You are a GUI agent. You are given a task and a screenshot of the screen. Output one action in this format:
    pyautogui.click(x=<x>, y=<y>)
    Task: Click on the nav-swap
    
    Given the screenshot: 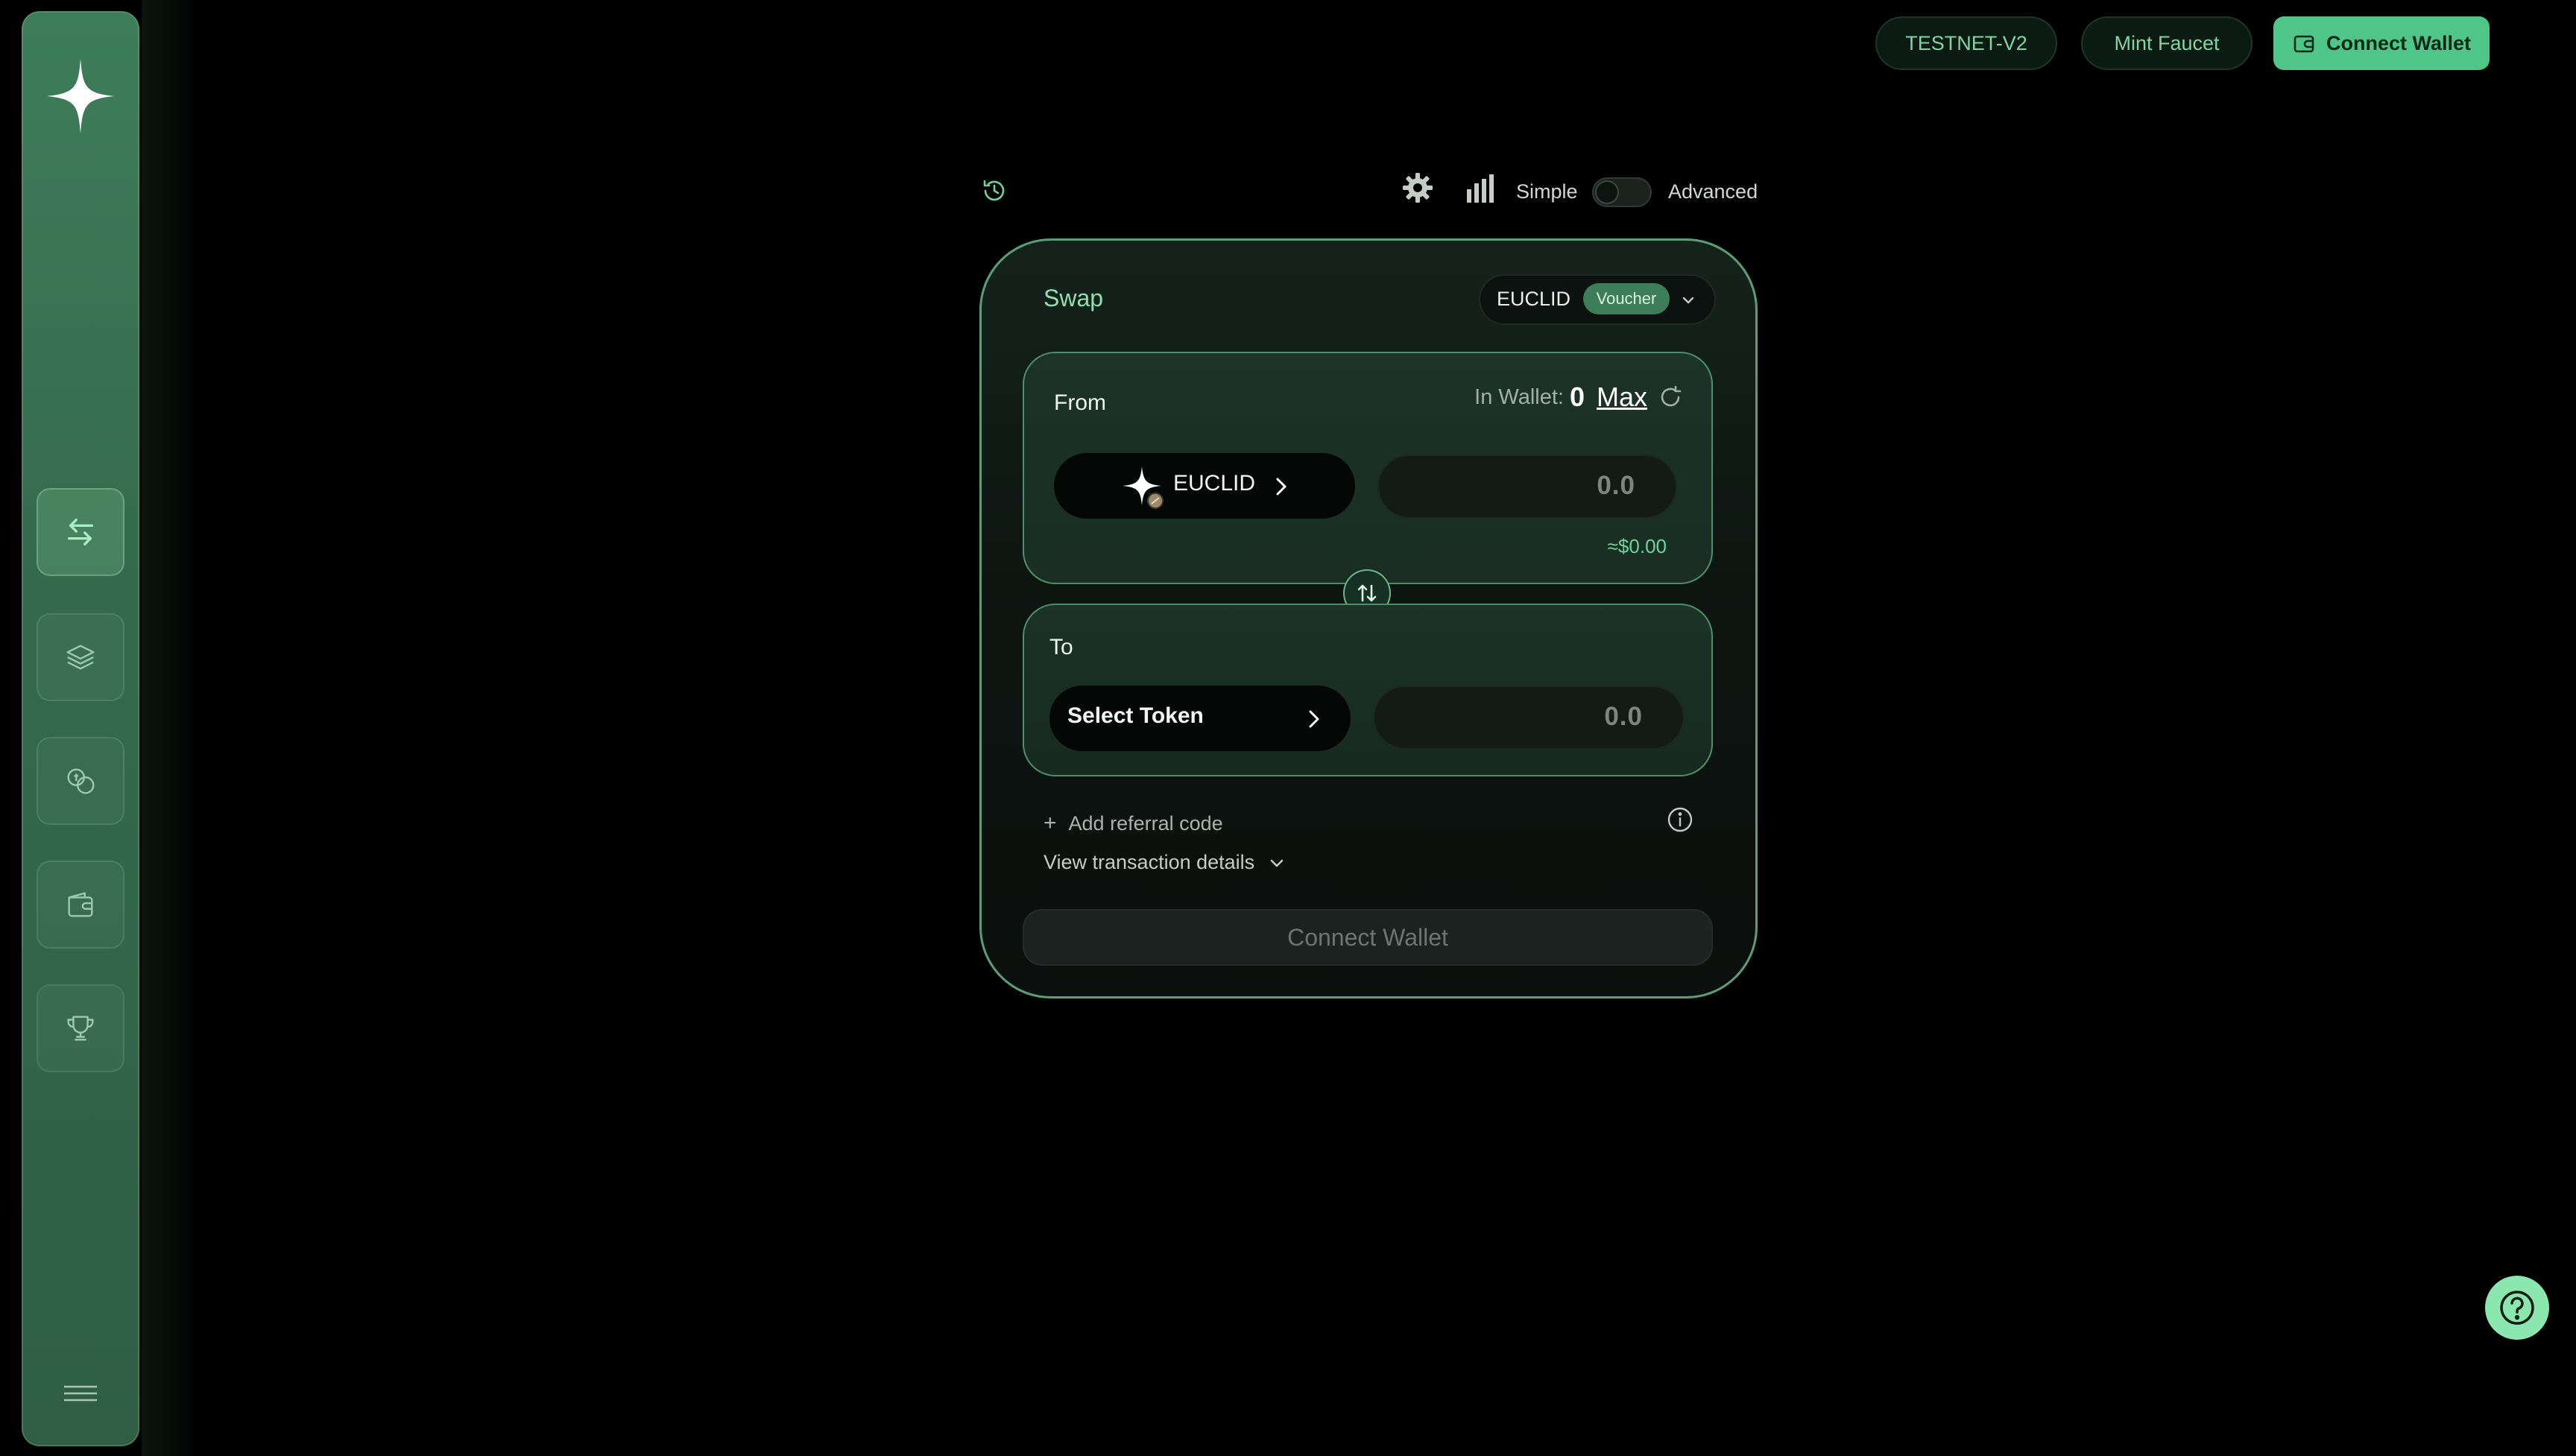 What is the action you would take?
    pyautogui.click(x=81, y=532)
    